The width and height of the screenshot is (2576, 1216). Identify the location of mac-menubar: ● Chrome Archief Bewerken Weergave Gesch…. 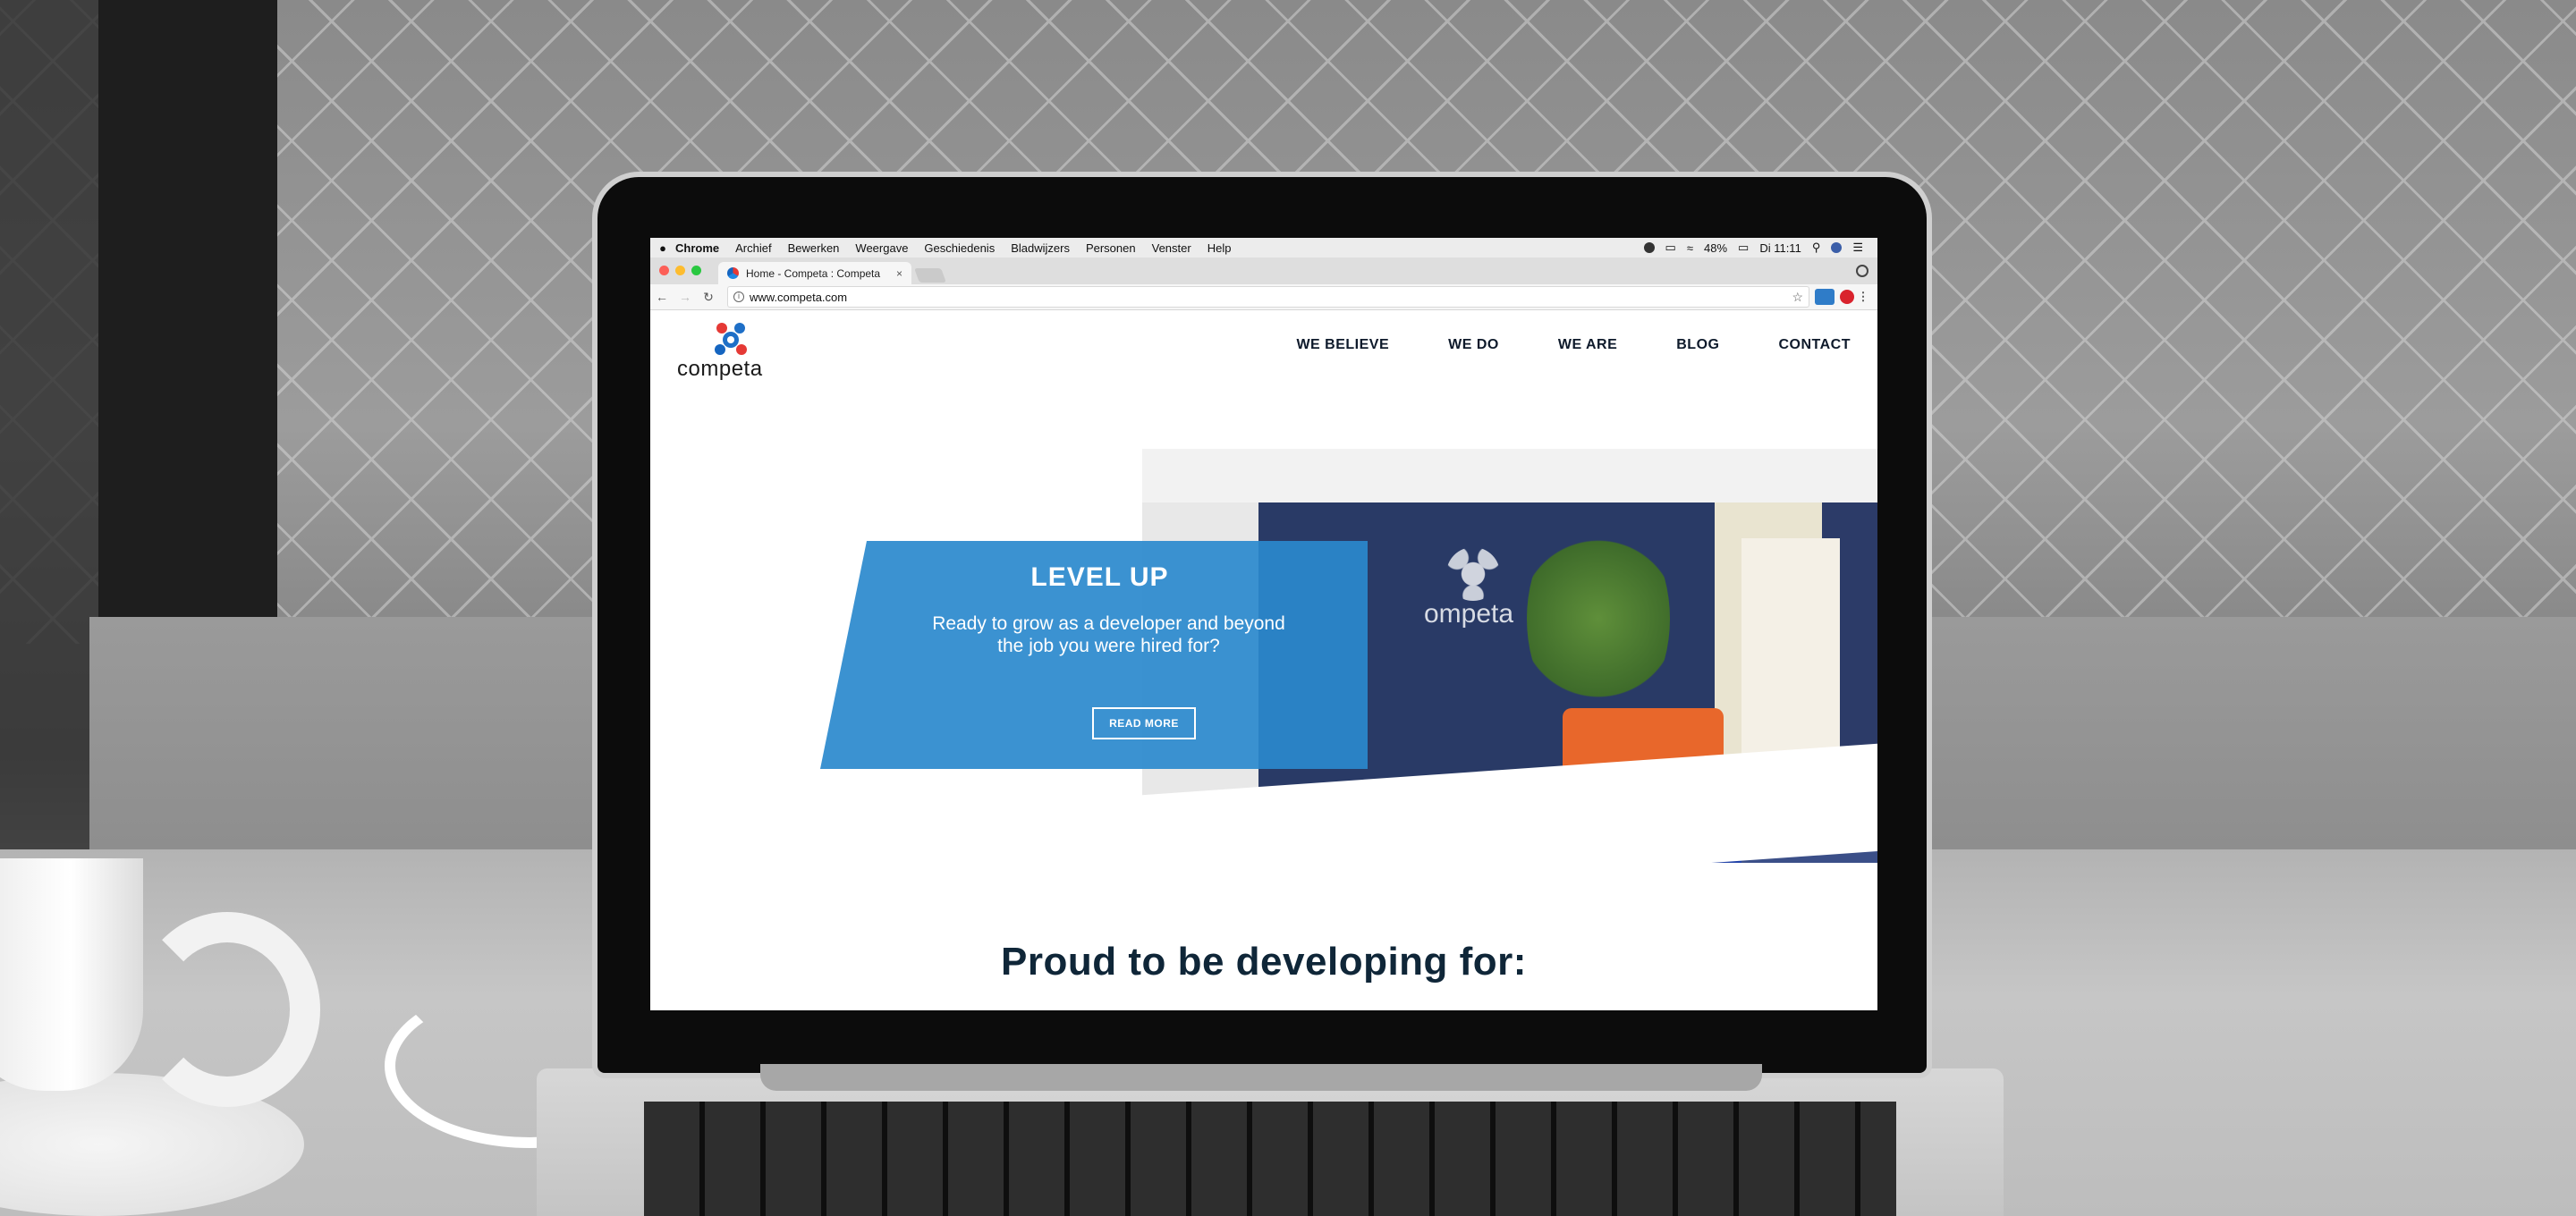
(1263, 248).